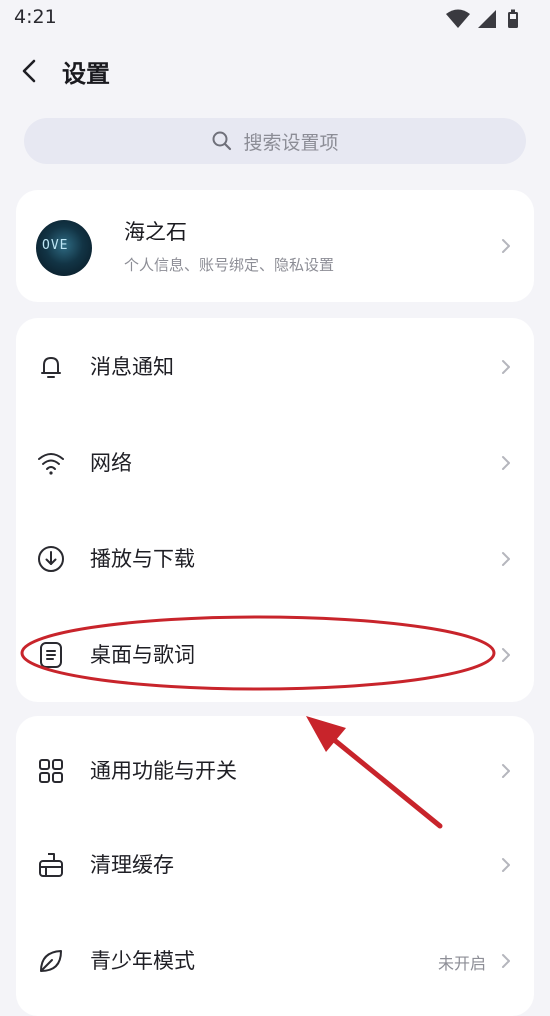 The width and height of the screenshot is (550, 1016). I want to click on settings-item-label: 清理缓存, so click(132, 865).